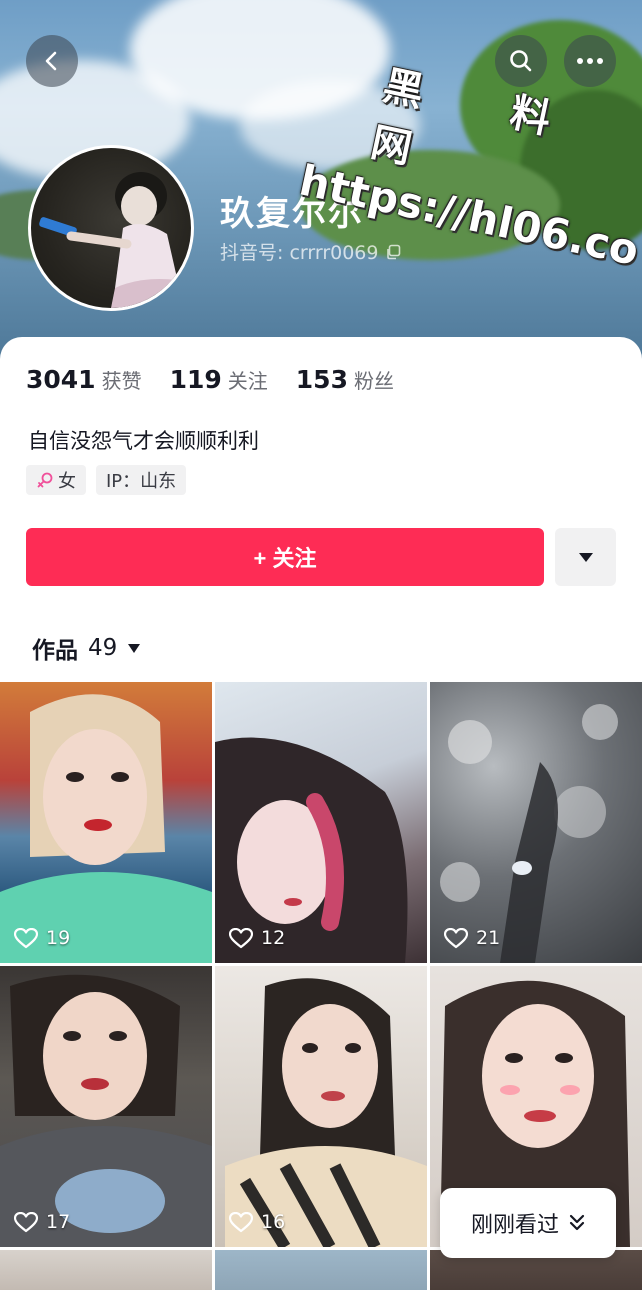  Describe the element at coordinates (42, 938) in the screenshot. I see `video-likes: 19` at that location.